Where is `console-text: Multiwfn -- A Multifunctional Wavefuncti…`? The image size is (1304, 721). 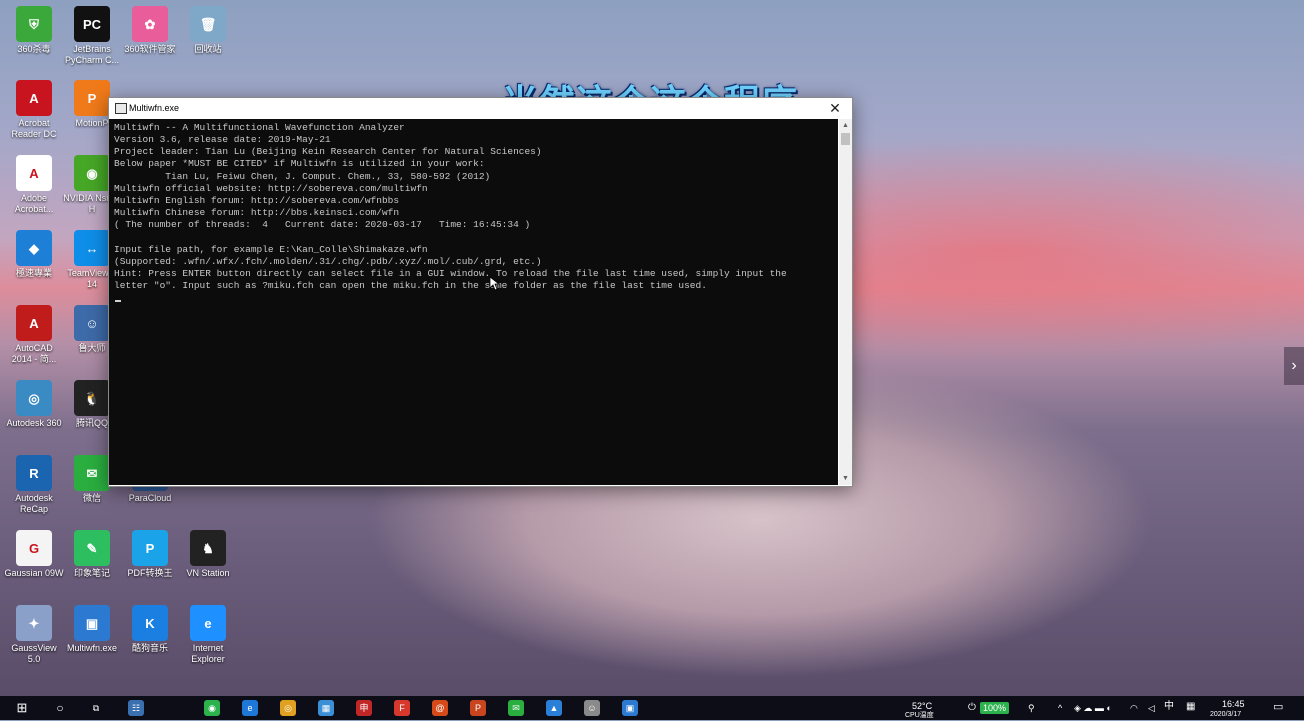 console-text: Multiwfn -- A Multifunctional Wavefuncti… is located at coordinates (450, 207).